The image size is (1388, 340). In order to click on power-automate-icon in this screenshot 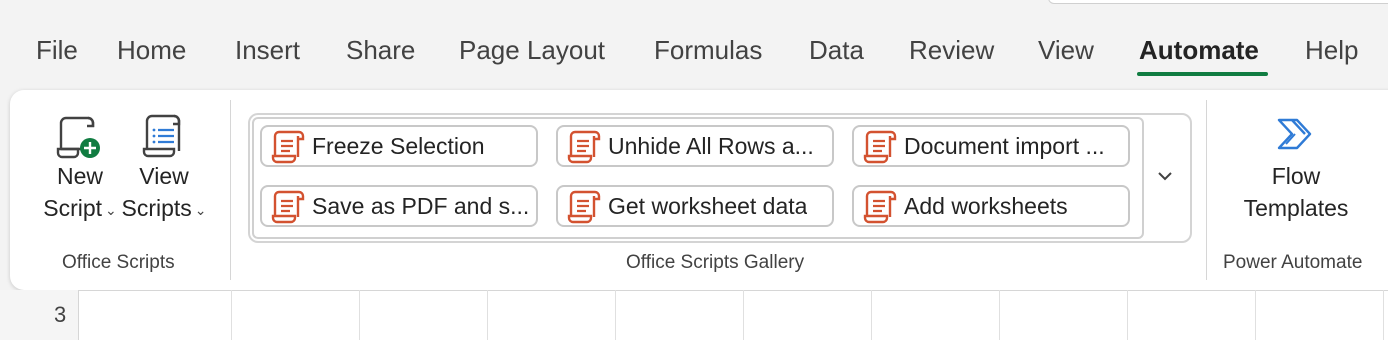, I will do `click(1294, 134)`.